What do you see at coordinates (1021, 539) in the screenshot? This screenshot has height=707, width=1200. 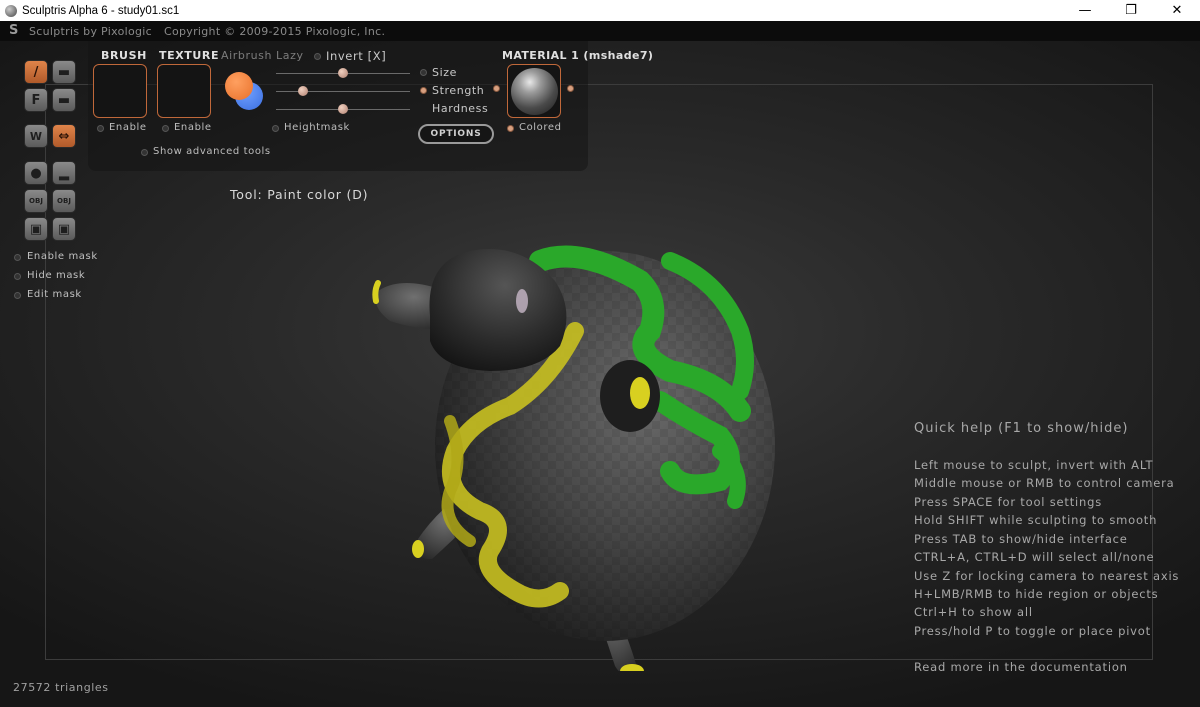 I see `quick-help-line: Press TAB to show/hide interface` at bounding box center [1021, 539].